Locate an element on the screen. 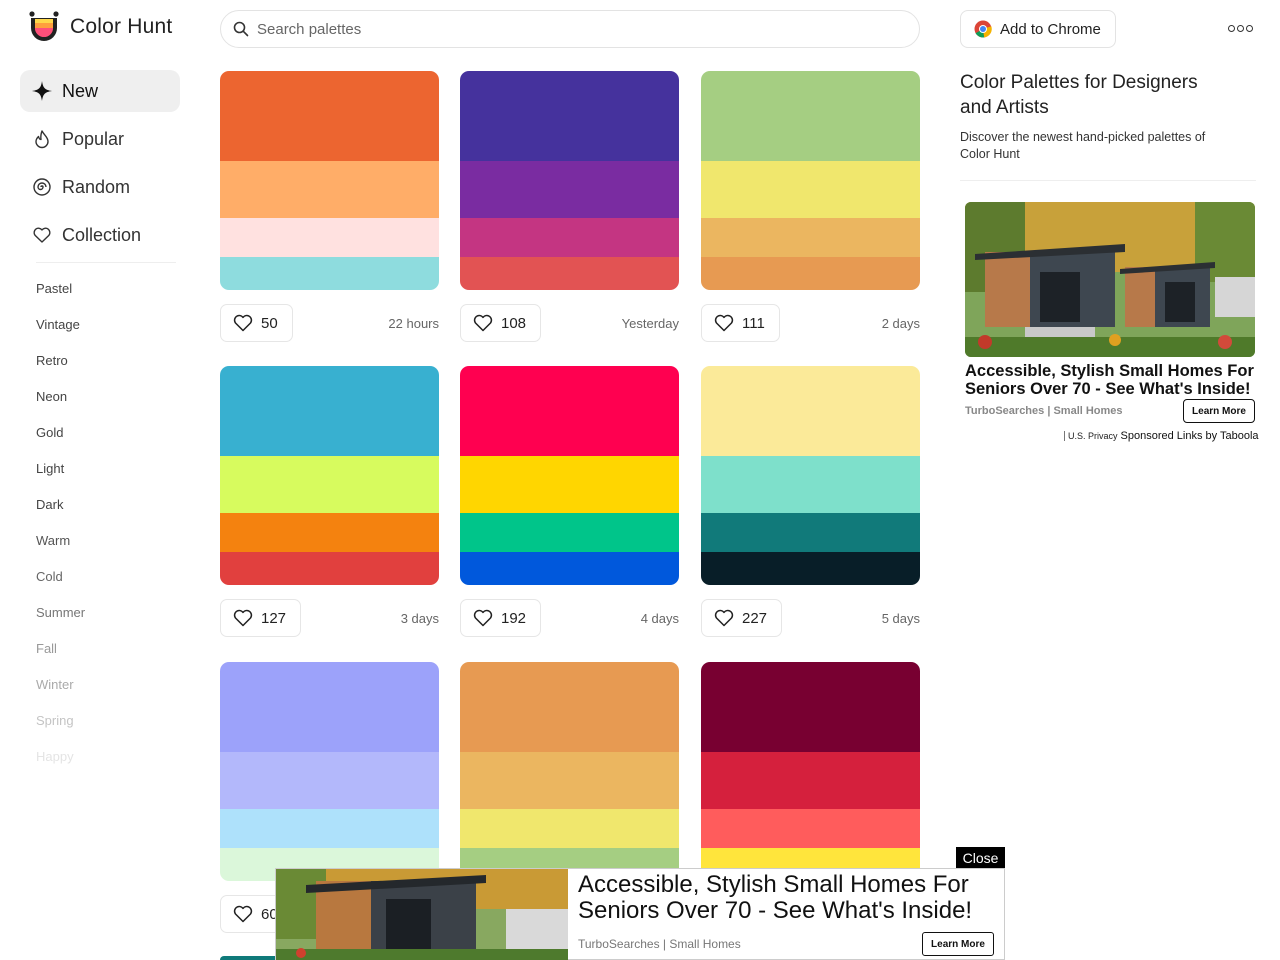 Image resolution: width=1280 pixels, height=960 pixels. close-ad-button: Close is located at coordinates (980, 857).